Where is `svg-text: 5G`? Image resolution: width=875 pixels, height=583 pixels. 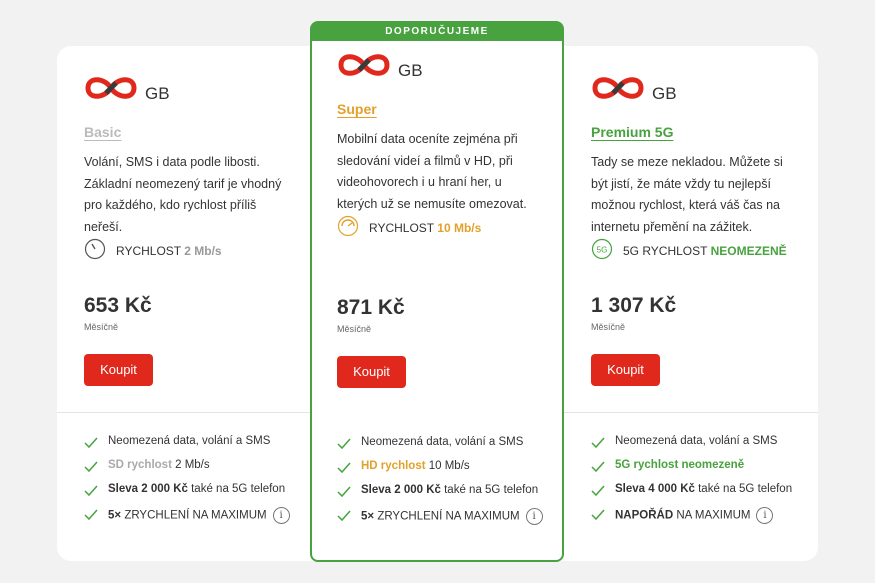
svg-text: 5G is located at coordinates (602, 250).